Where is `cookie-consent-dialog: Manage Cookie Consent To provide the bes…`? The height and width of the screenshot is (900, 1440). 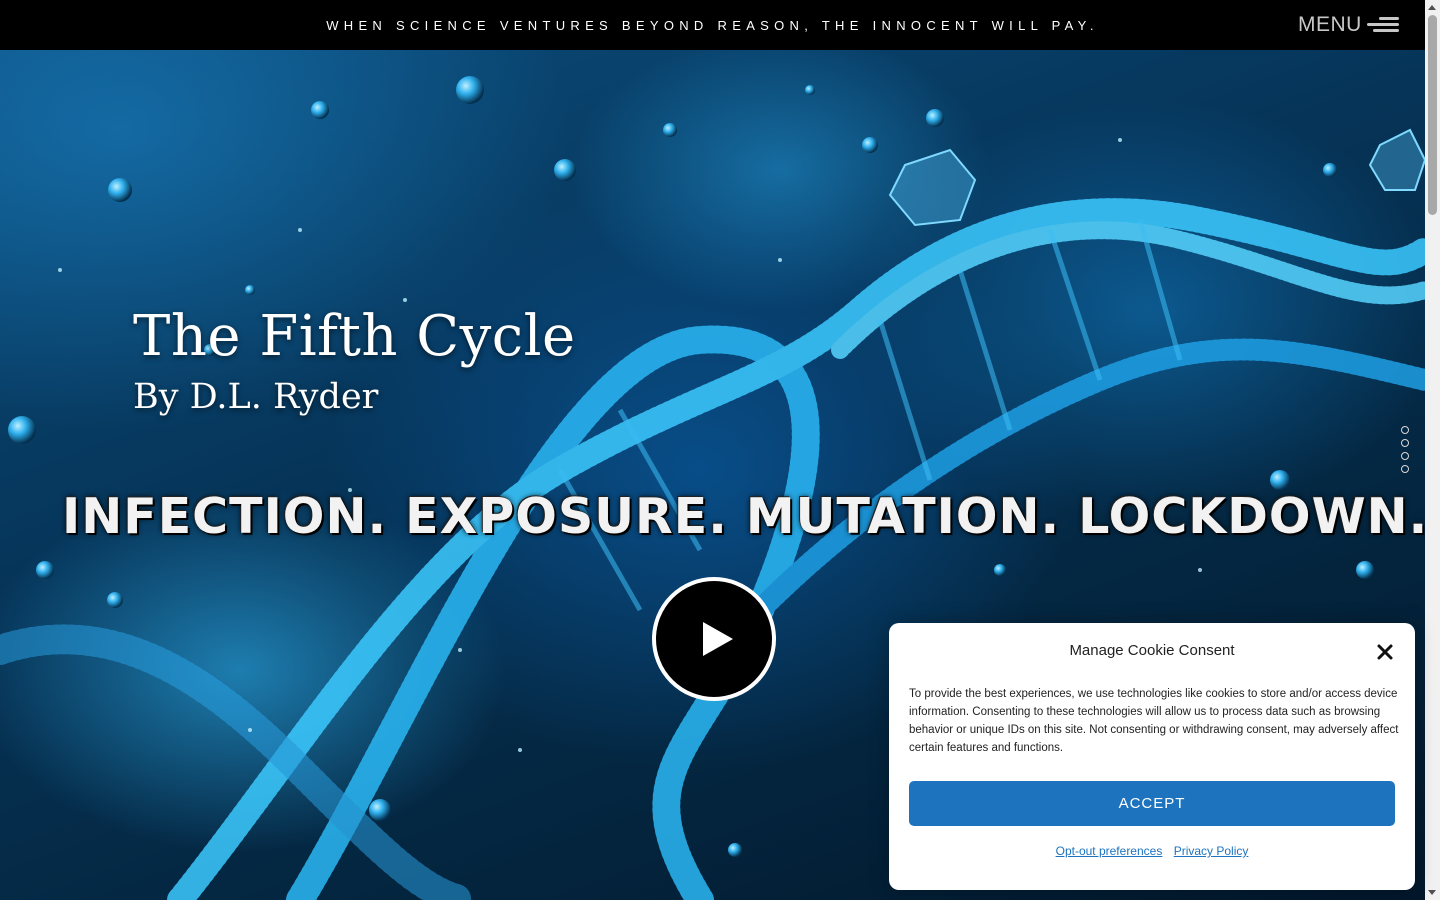
cookie-consent-dialog: Manage Cookie Consent To provide the bes… is located at coordinates (1152, 756).